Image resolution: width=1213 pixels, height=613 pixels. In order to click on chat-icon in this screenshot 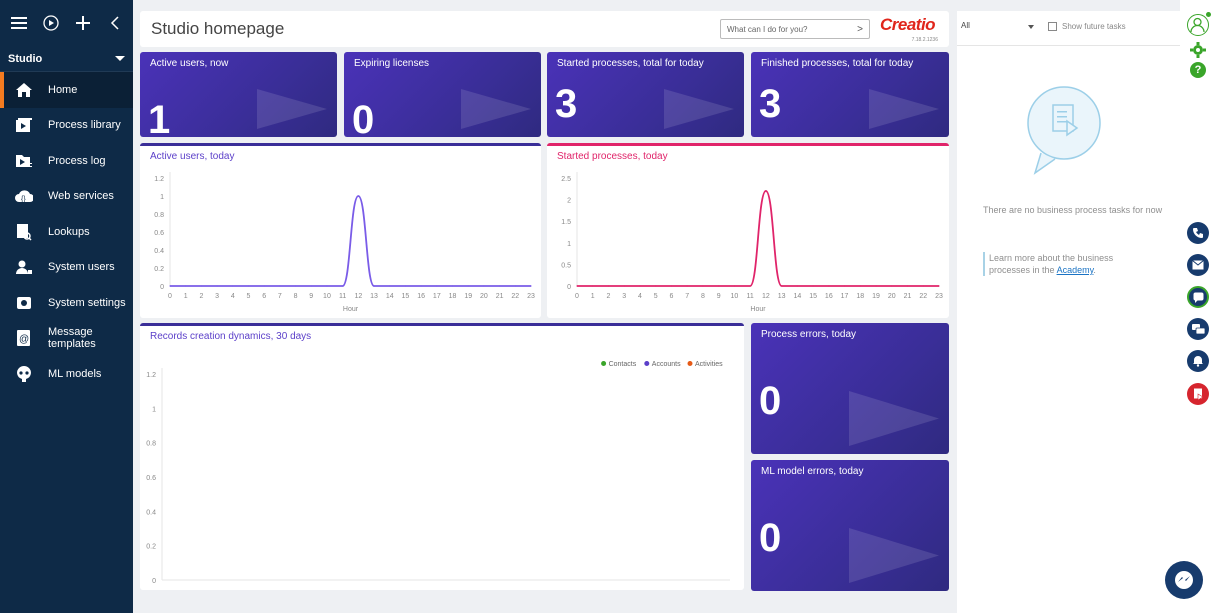, I will do `click(1198, 297)`.